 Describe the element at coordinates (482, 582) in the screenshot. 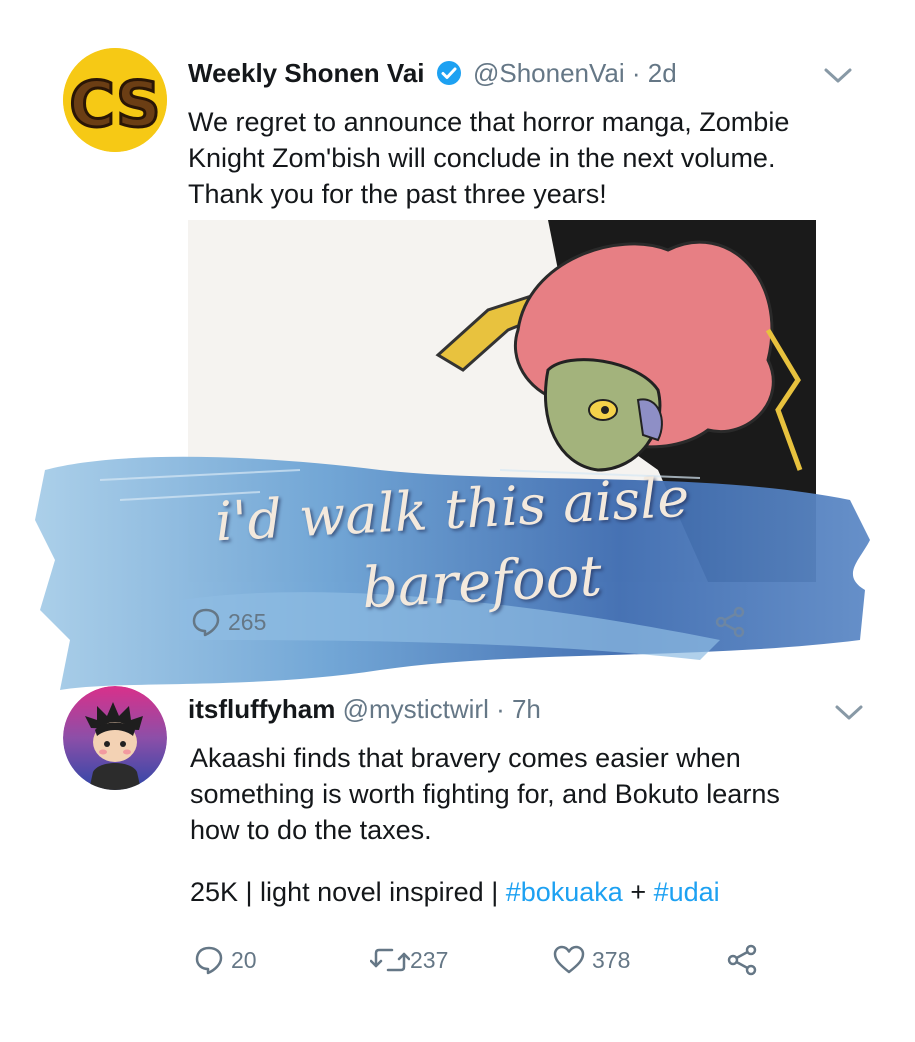

I see `overlay-caption-line2: barefoot` at that location.